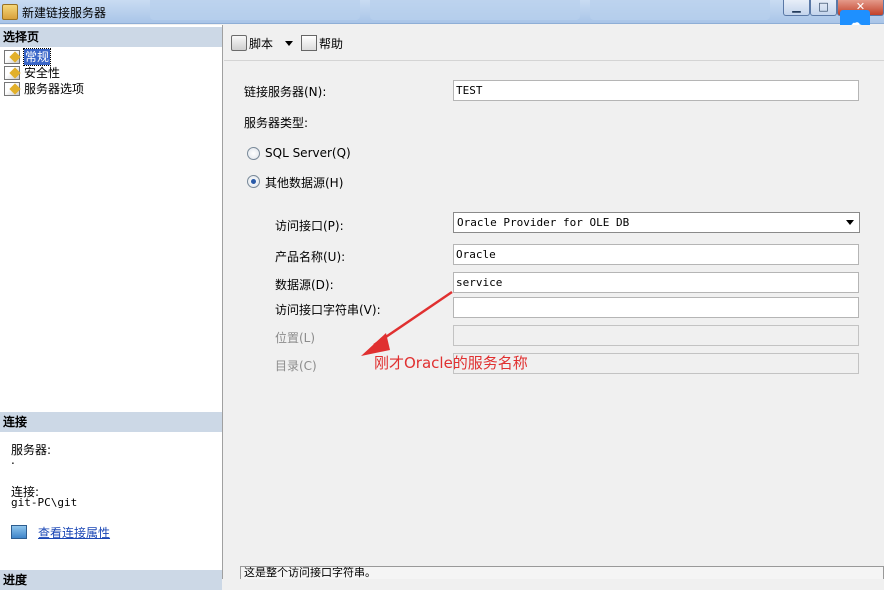  I want to click on connection-properties-icon, so click(19, 532).